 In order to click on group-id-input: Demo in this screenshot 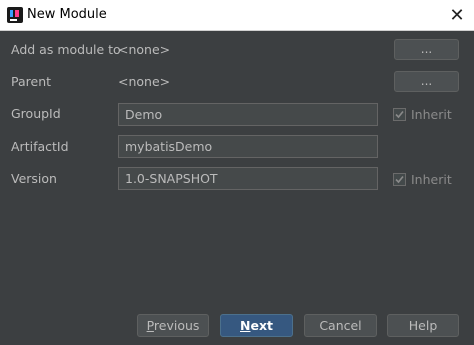, I will do `click(248, 114)`.